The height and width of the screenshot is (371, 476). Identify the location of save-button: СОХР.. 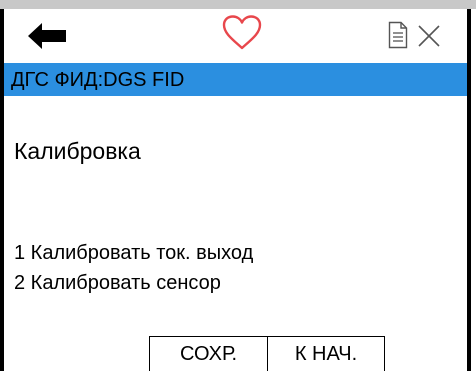
(208, 353).